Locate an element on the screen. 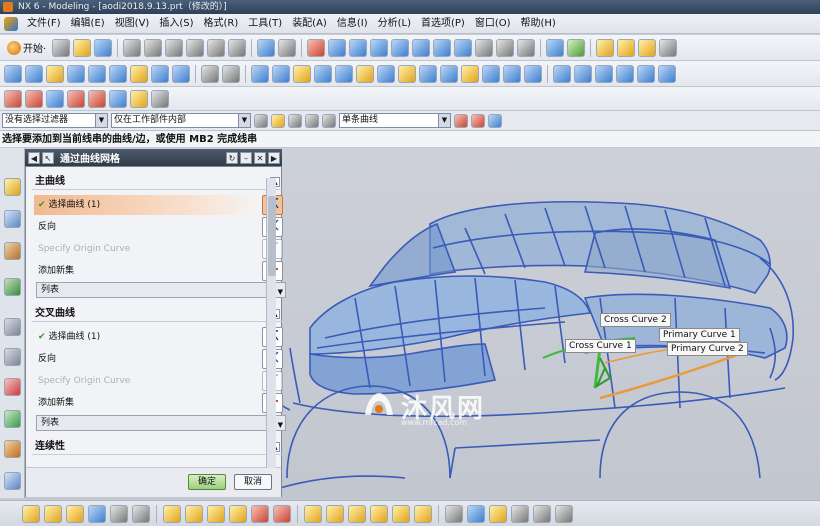 Image resolution: width=820 pixels, height=526 pixels. selection-box-icon is located at coordinates (329, 120).